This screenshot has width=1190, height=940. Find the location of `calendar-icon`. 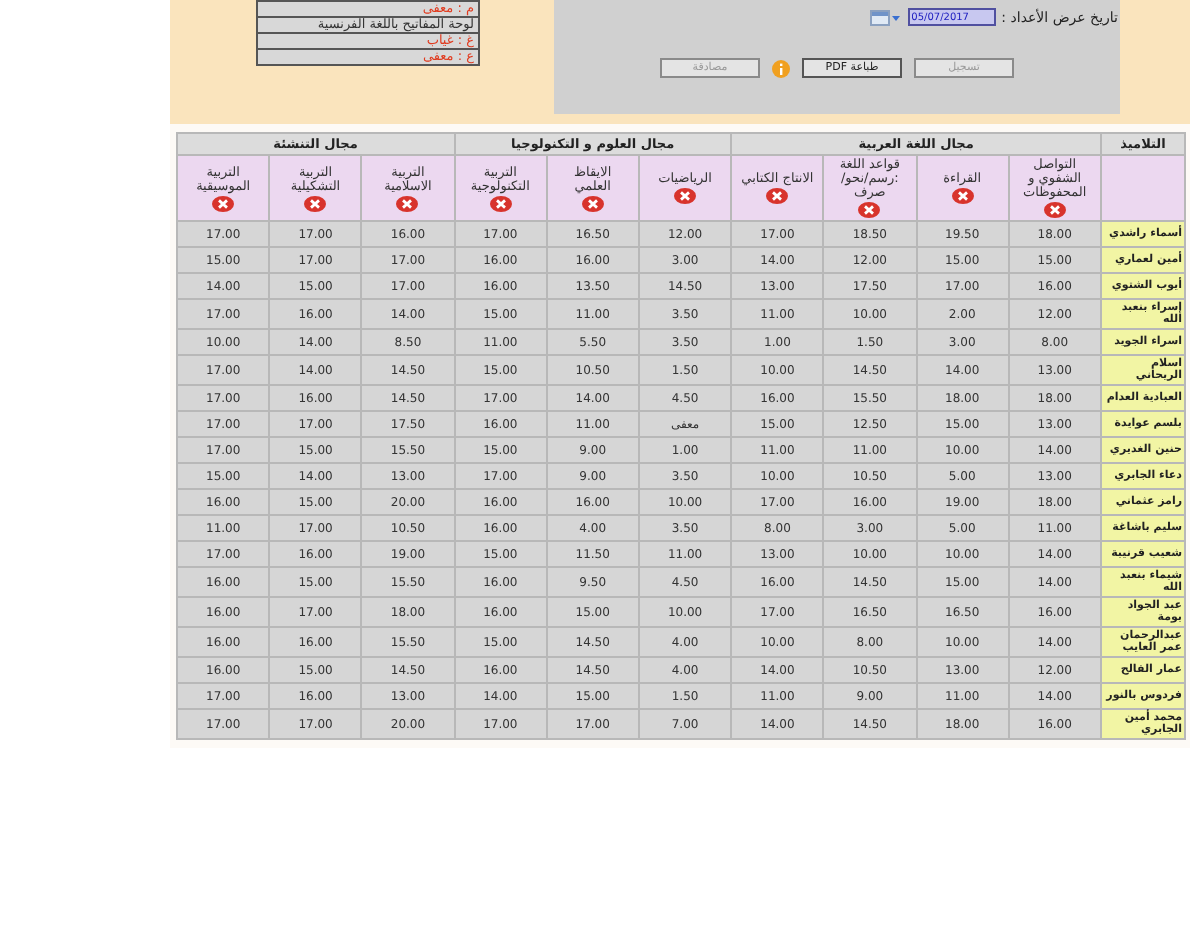

calendar-icon is located at coordinates (885, 17).